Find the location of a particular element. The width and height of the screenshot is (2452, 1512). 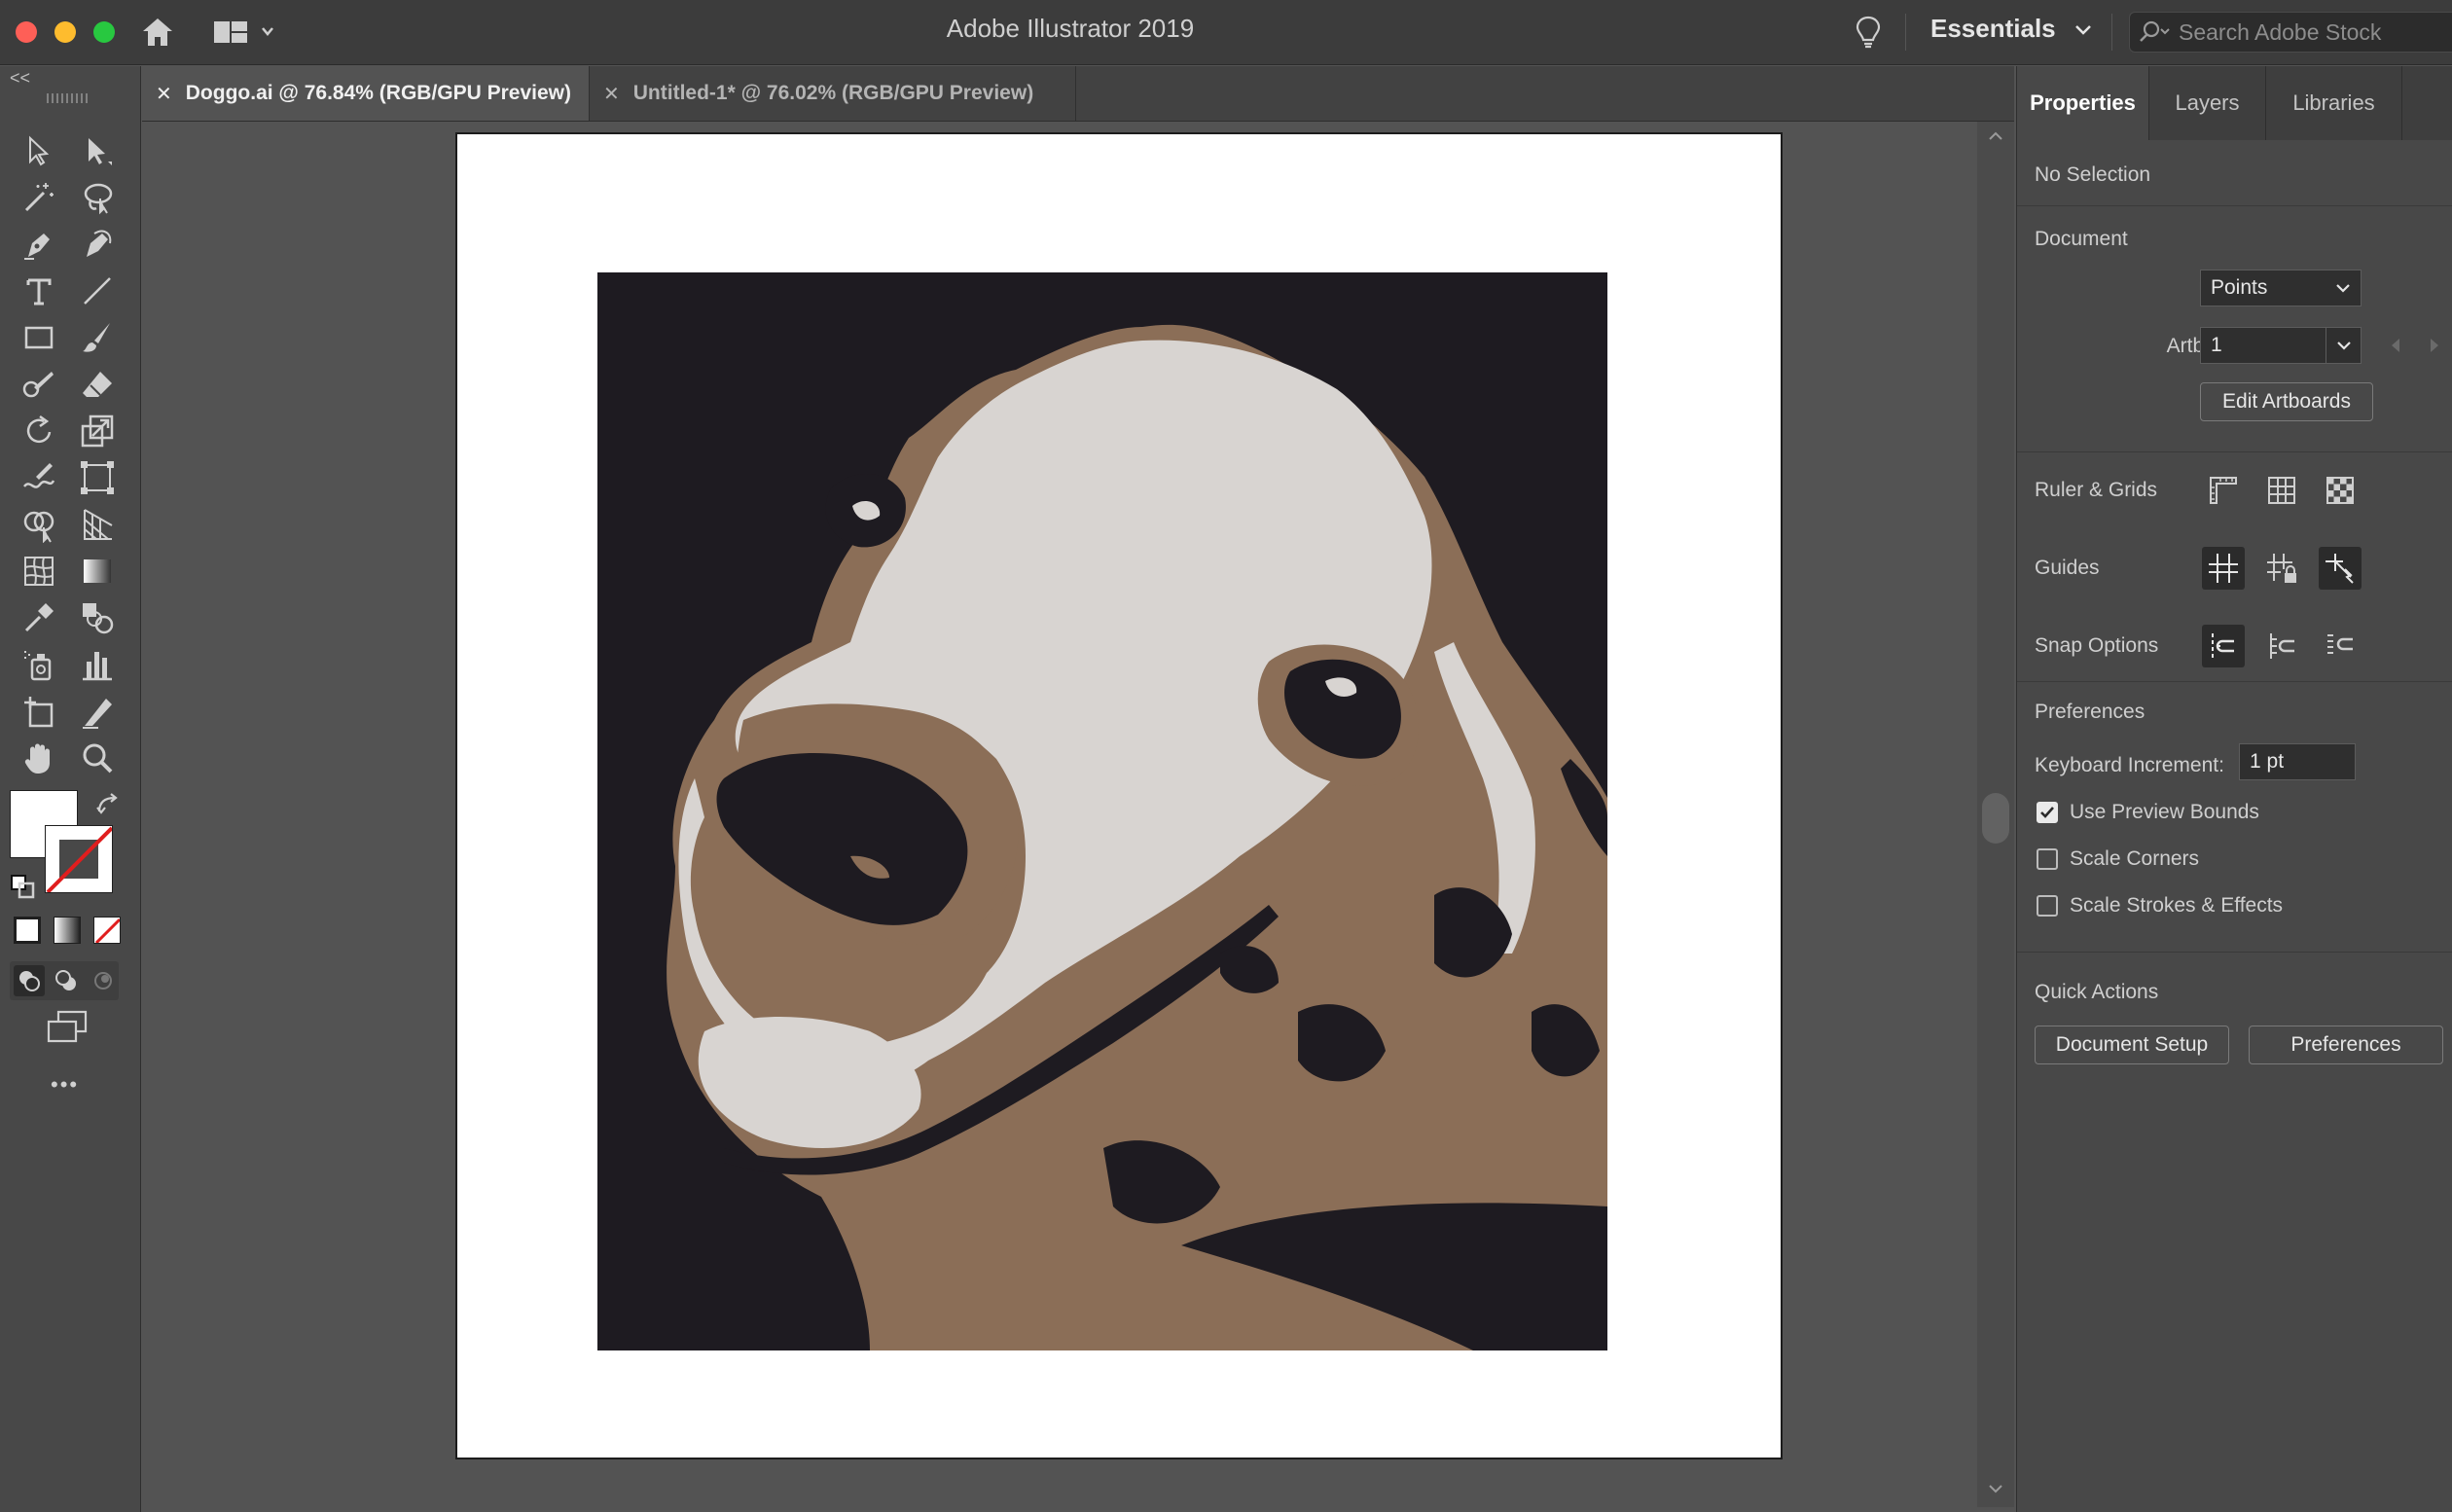

units-dropdown: Points is located at coordinates (2281, 288).